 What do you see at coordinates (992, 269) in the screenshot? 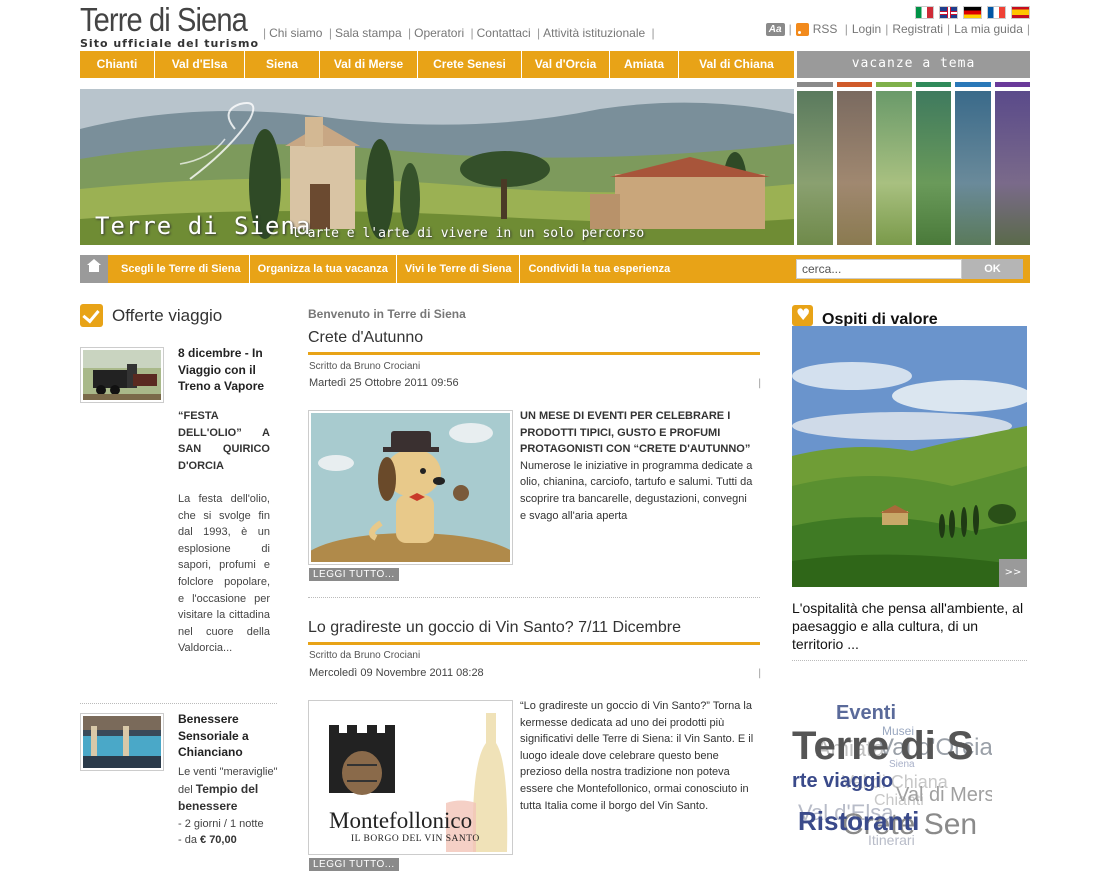
I see `search-button: OK` at bounding box center [992, 269].